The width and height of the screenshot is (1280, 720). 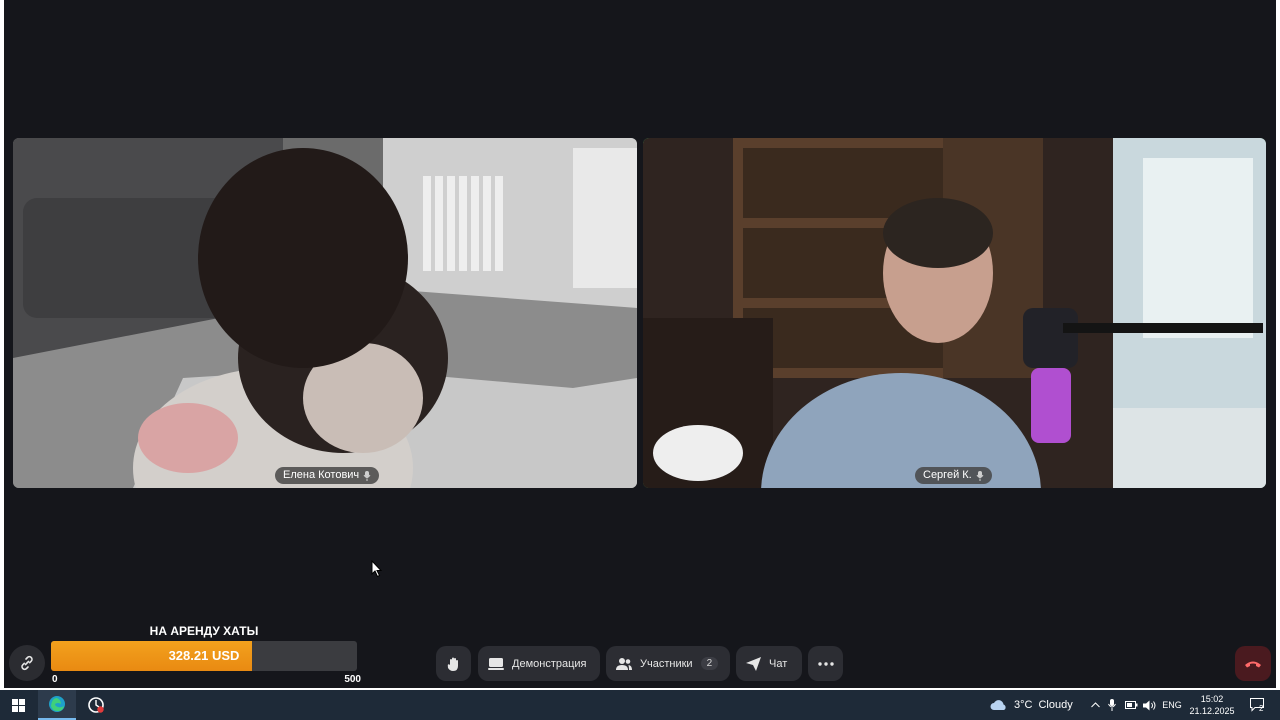 I want to click on participant-name-tag: Сергей К., so click(x=953, y=475).